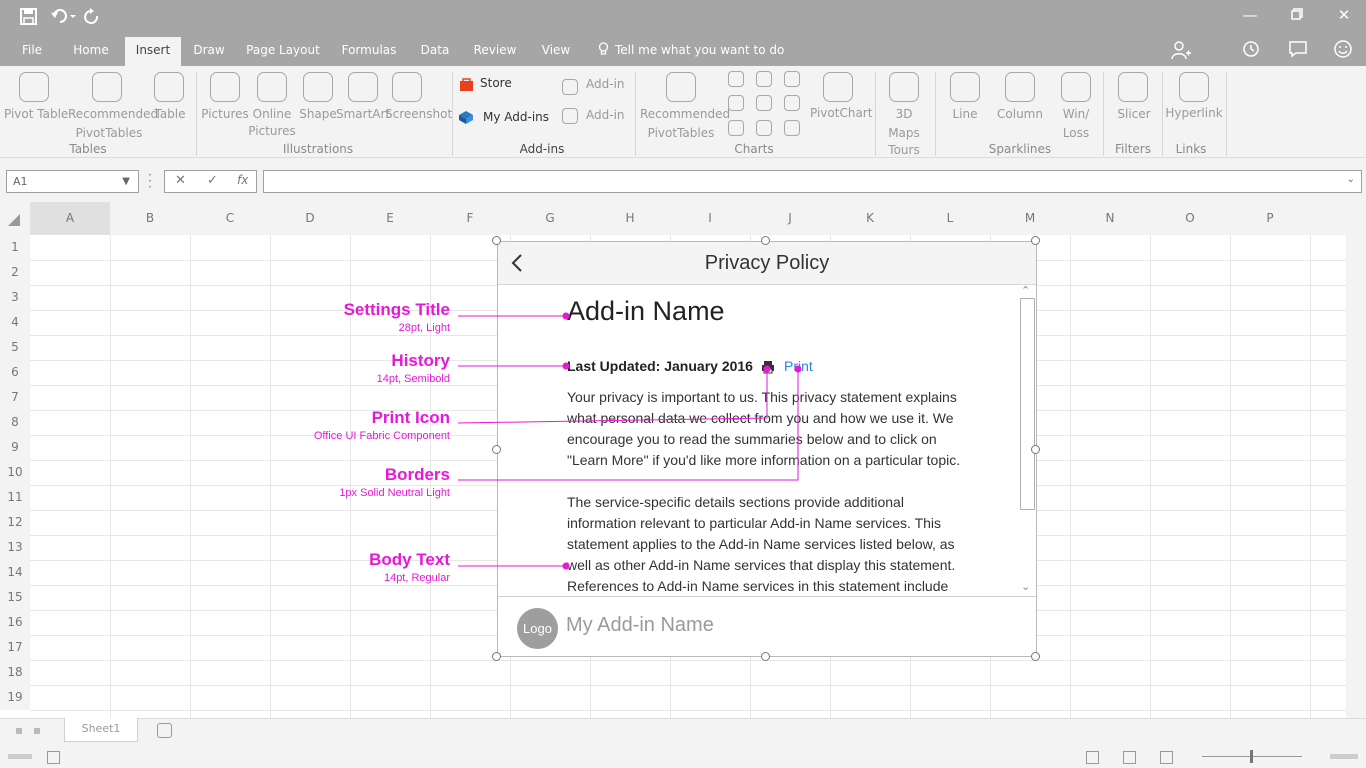 This screenshot has width=1366, height=768. I want to click on tell-me-search: Tell me what you want to do, so click(699, 50).